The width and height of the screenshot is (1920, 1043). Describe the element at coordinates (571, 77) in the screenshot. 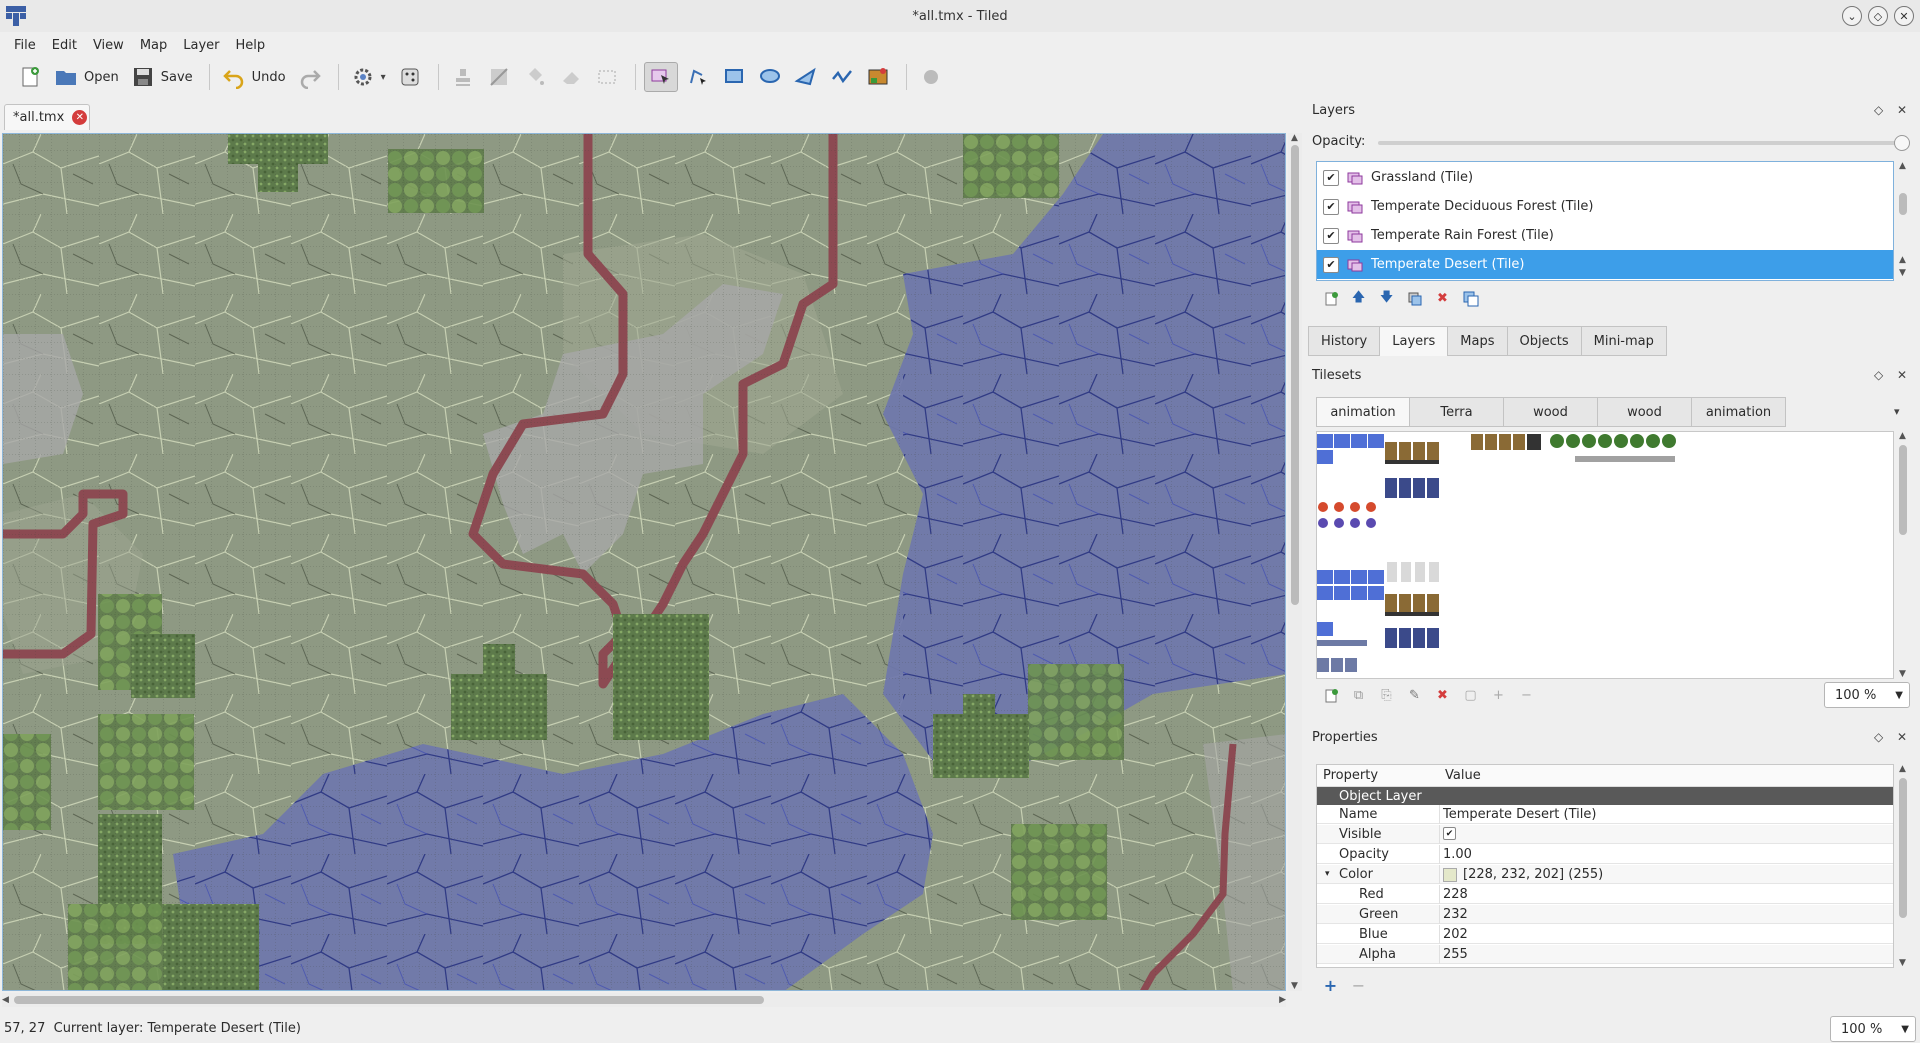

I see `eraser-button` at that location.